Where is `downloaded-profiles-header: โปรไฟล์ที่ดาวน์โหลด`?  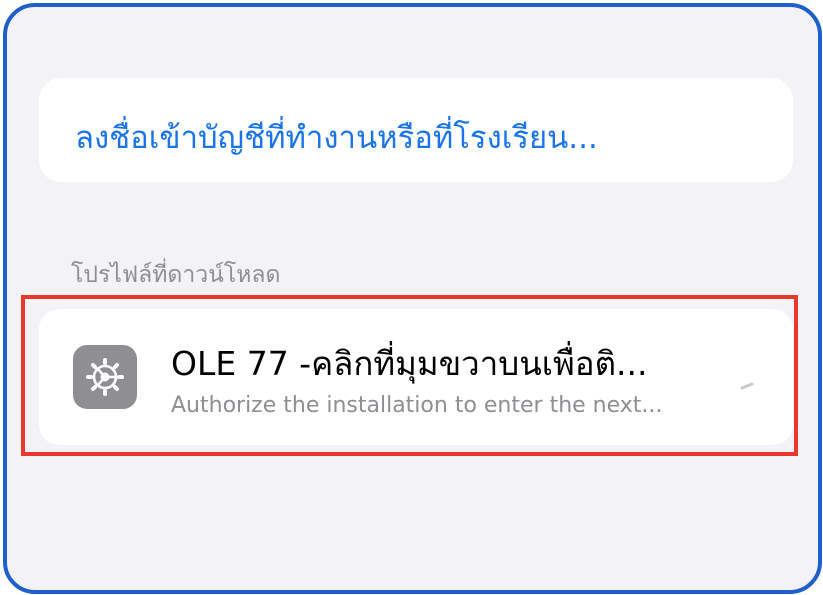 downloaded-profiles-header: โปรไฟล์ที่ดาวน์โหลด is located at coordinates (176, 275).